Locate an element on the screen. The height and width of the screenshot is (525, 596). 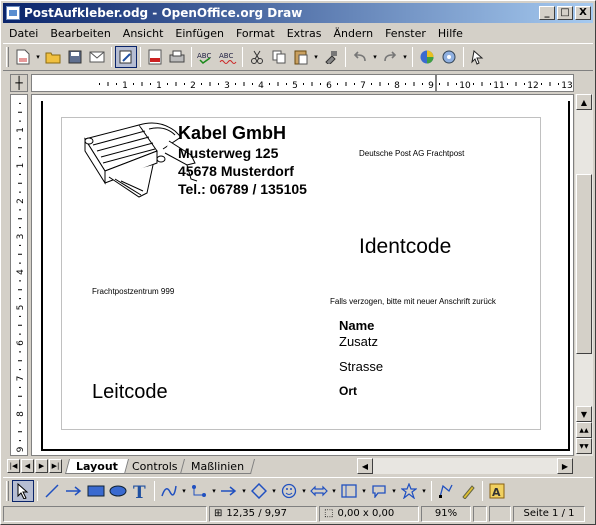
help-icon is located at coordinates (478, 57).